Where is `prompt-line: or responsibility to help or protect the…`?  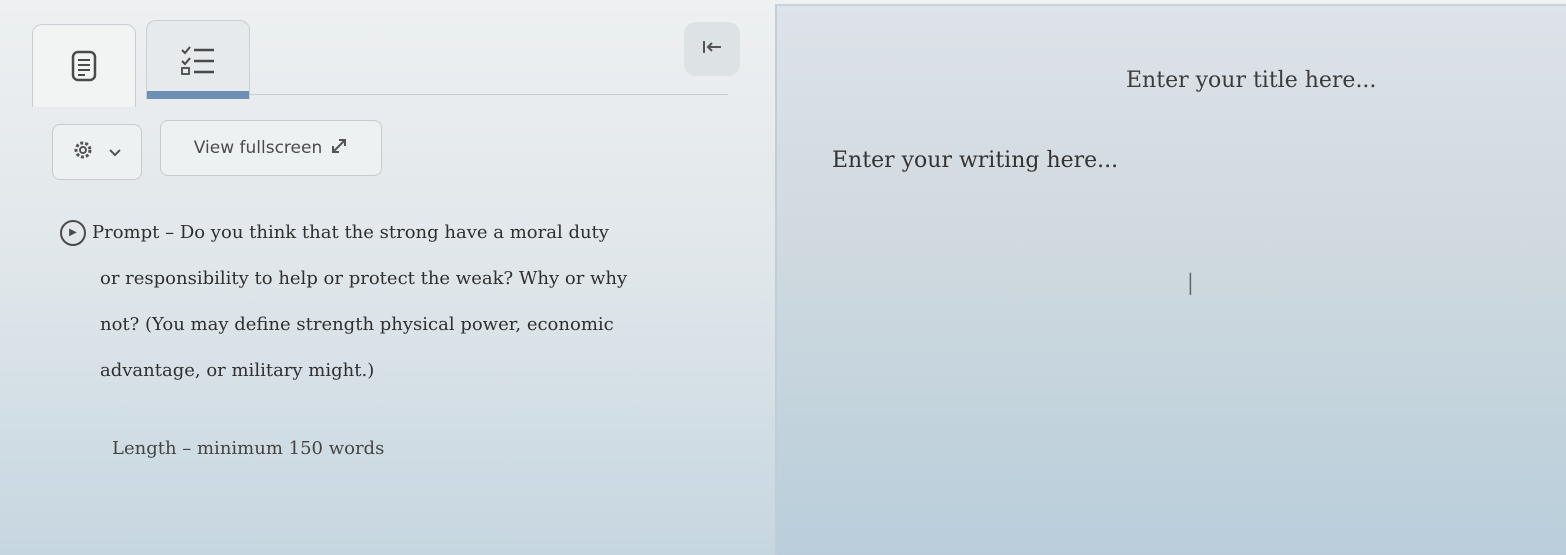
prompt-line: or responsibility to help or protect the… is located at coordinates (364, 278).